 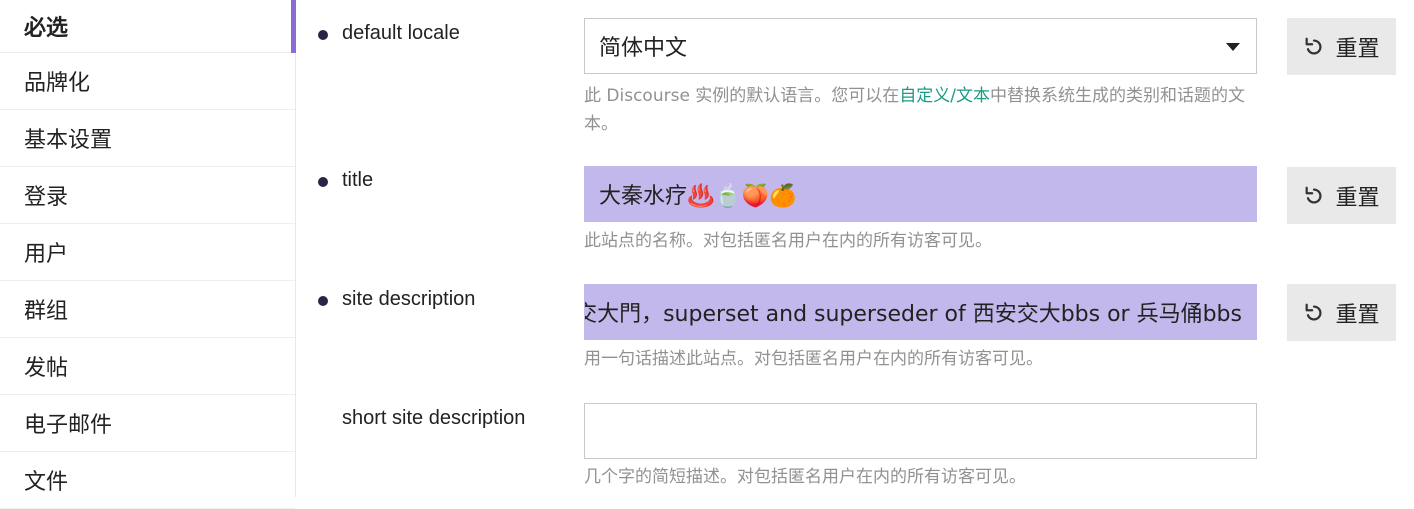 I want to click on sidebar-item-files: 文件, so click(x=147, y=480).